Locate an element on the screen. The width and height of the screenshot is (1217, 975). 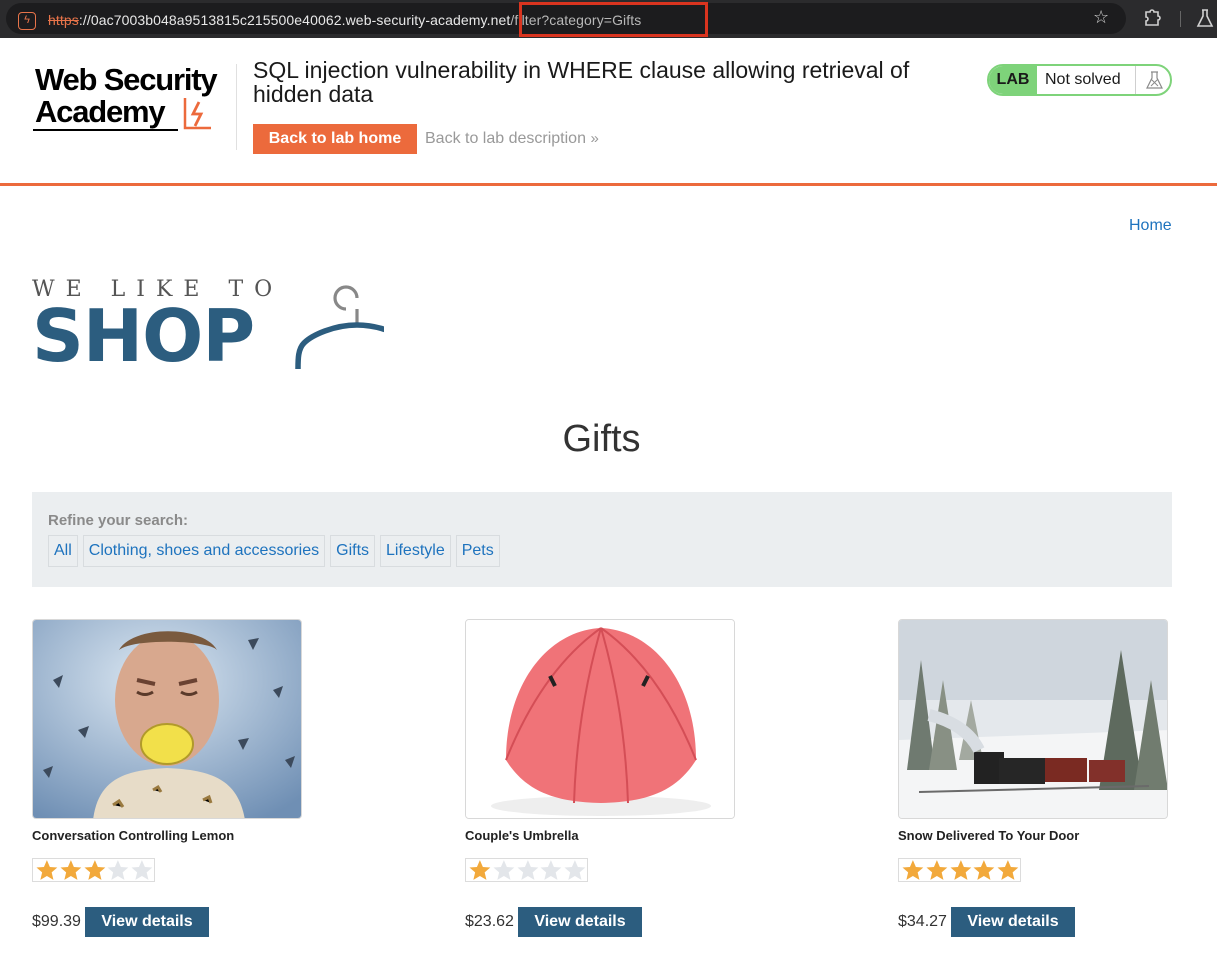
bookmark-star-icon: ☆ is located at coordinates (1101, 17).